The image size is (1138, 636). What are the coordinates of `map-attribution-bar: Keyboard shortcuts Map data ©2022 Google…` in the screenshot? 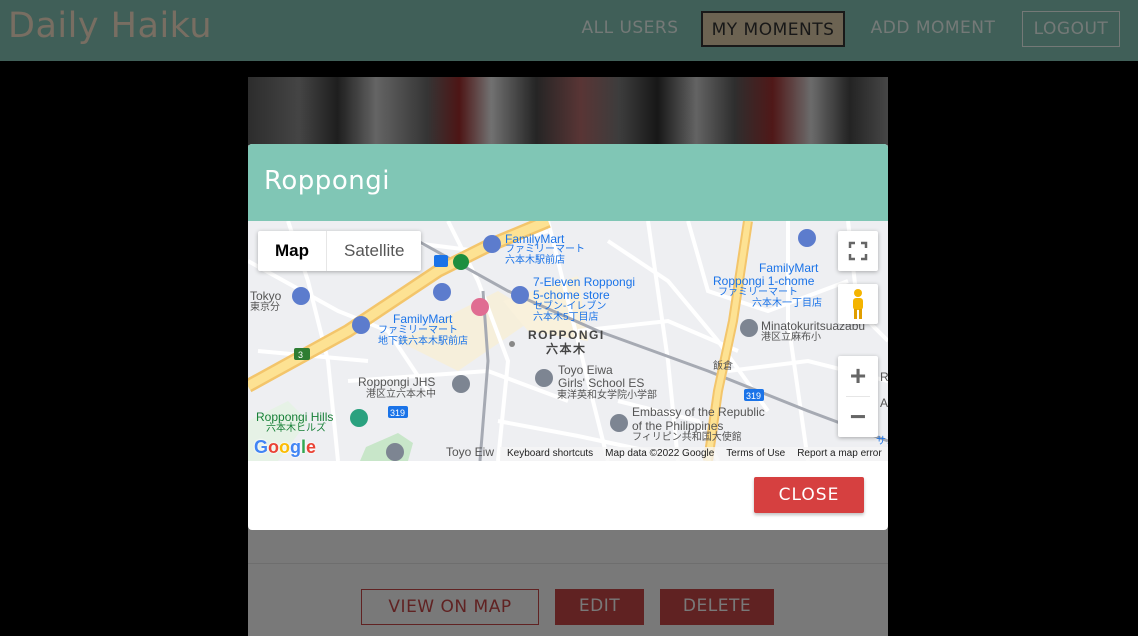 It's located at (694, 454).